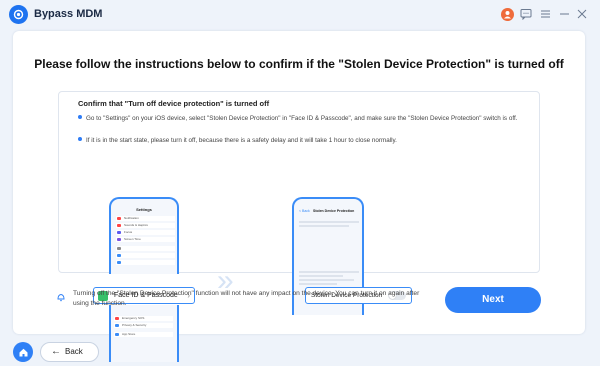 The image size is (600, 366). I want to click on close-icon, so click(582, 14).